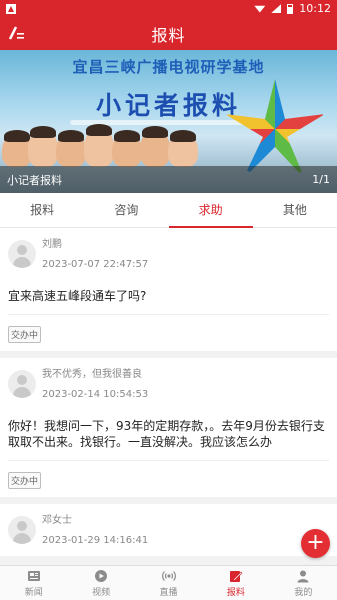  What do you see at coordinates (168, 8) in the screenshot?
I see `status-bar: 10:12` at bounding box center [168, 8].